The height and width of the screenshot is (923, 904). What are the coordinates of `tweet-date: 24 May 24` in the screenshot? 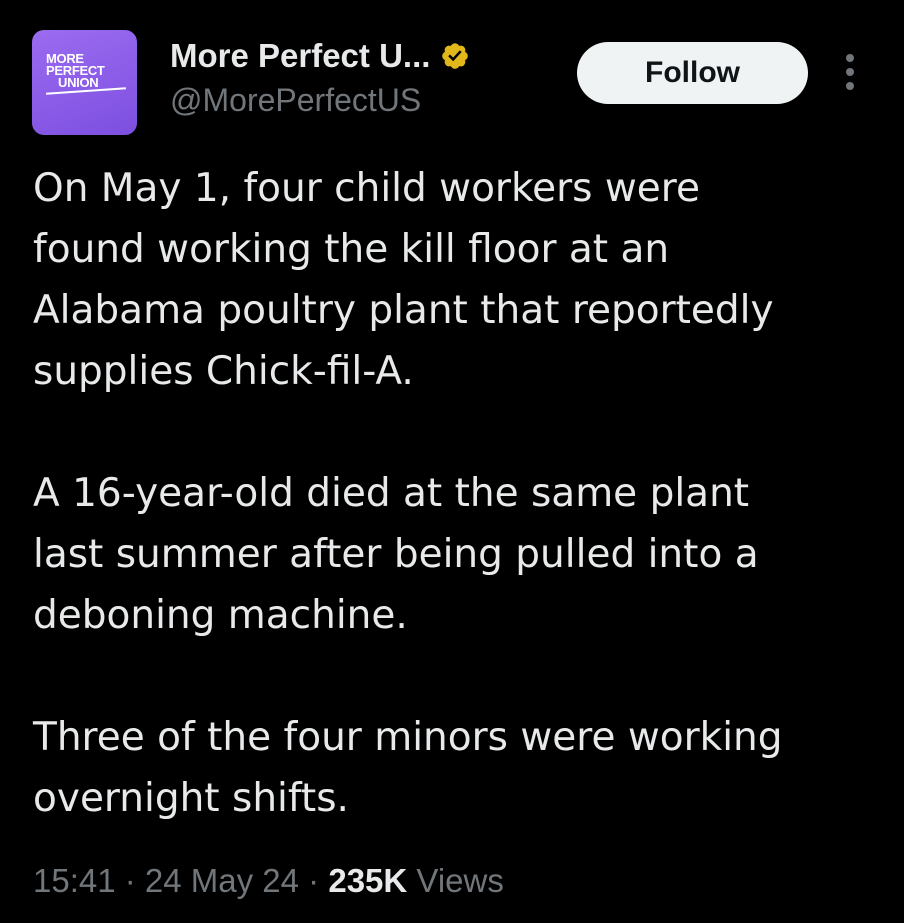 It's located at (222, 880).